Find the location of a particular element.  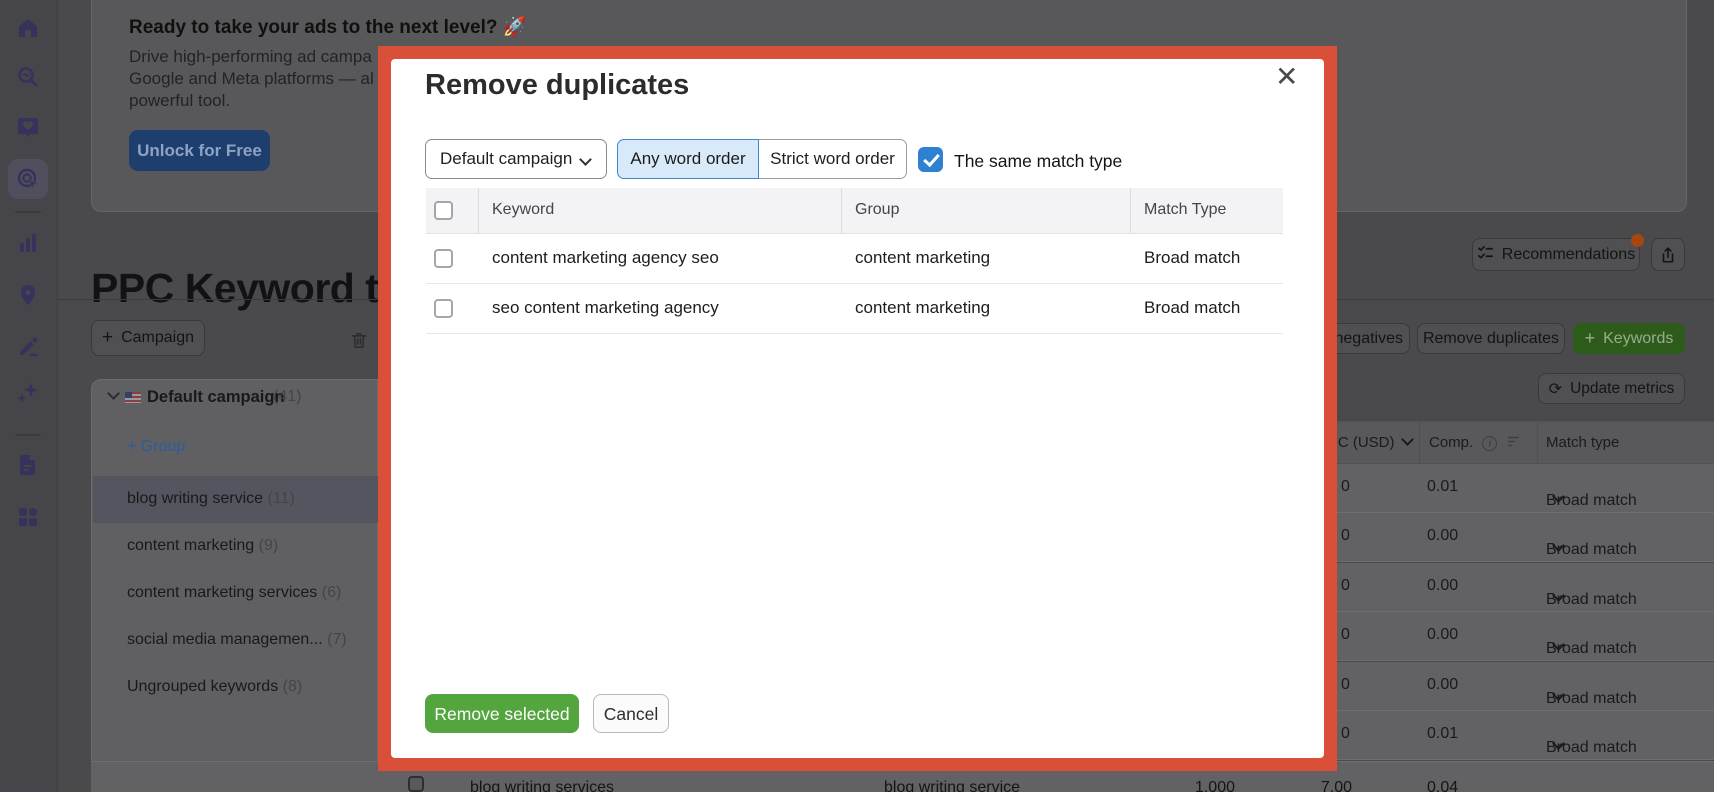

campaign-name: Default campaign is located at coordinates (216, 397).